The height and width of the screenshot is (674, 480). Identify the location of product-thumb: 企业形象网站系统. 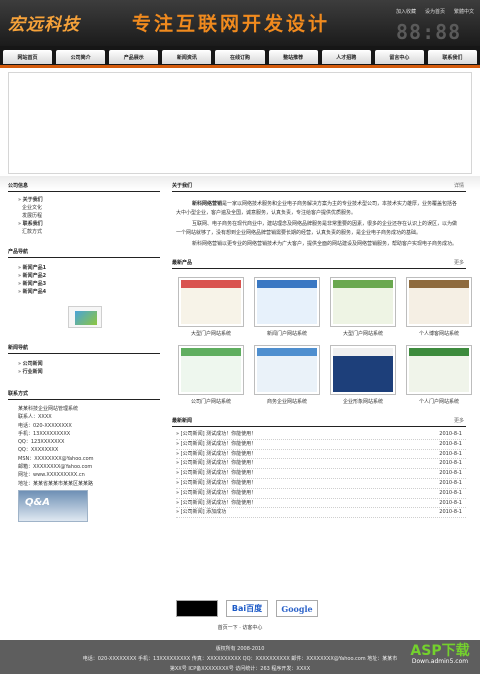
(363, 375).